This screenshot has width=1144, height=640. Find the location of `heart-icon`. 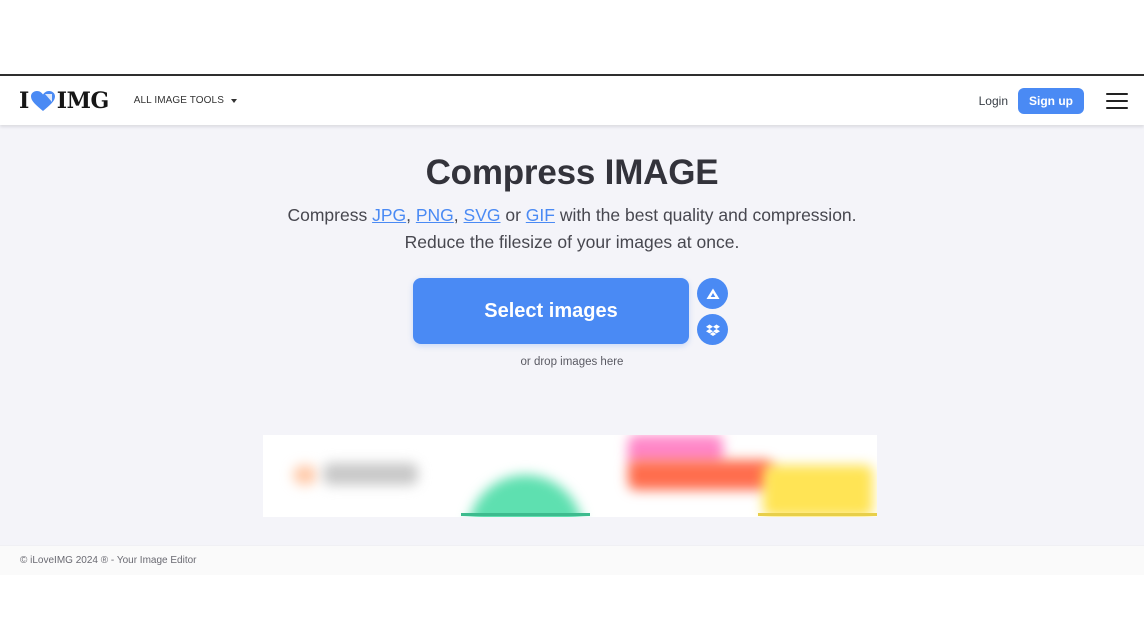

heart-icon is located at coordinates (42, 100).